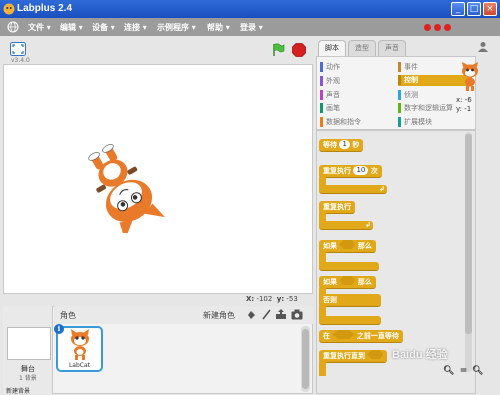 Image resolution: width=500 pixels, height=395 pixels. I want to click on mouse-coordinates: X: -102 y: -53, so click(272, 299).